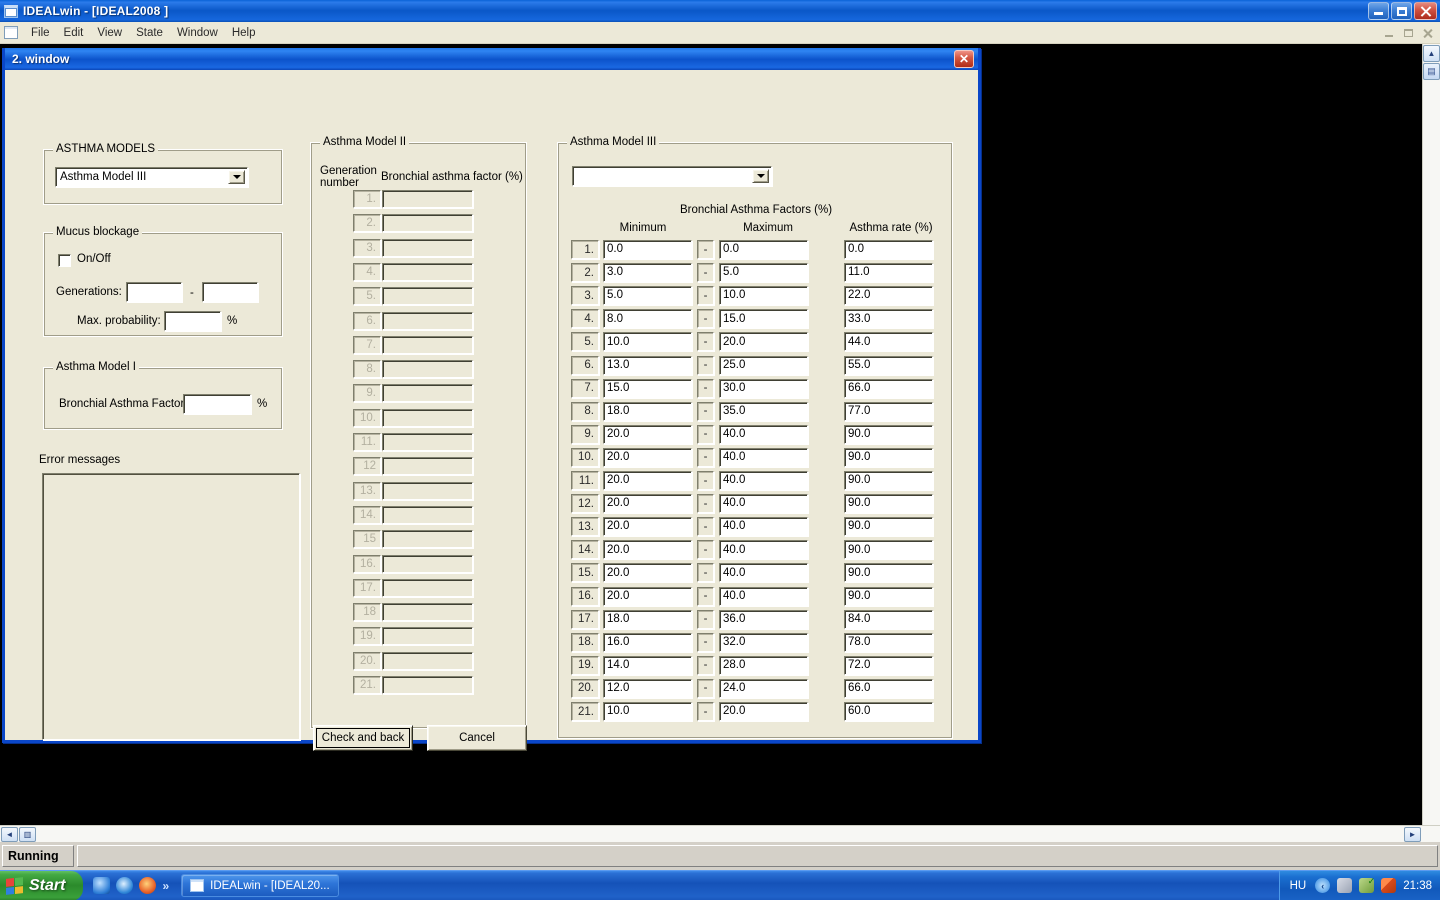 The height and width of the screenshot is (900, 1440). I want to click on asthma-model-select: Asthma Model III, so click(151, 177).